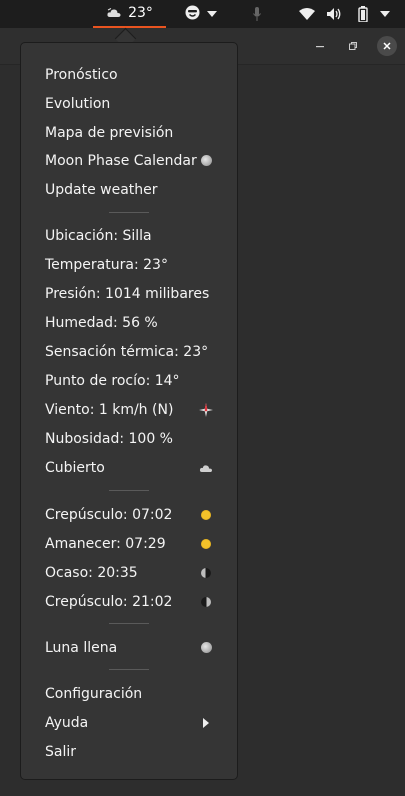  What do you see at coordinates (206, 723) in the screenshot?
I see `submenu-arrow-icon` at bounding box center [206, 723].